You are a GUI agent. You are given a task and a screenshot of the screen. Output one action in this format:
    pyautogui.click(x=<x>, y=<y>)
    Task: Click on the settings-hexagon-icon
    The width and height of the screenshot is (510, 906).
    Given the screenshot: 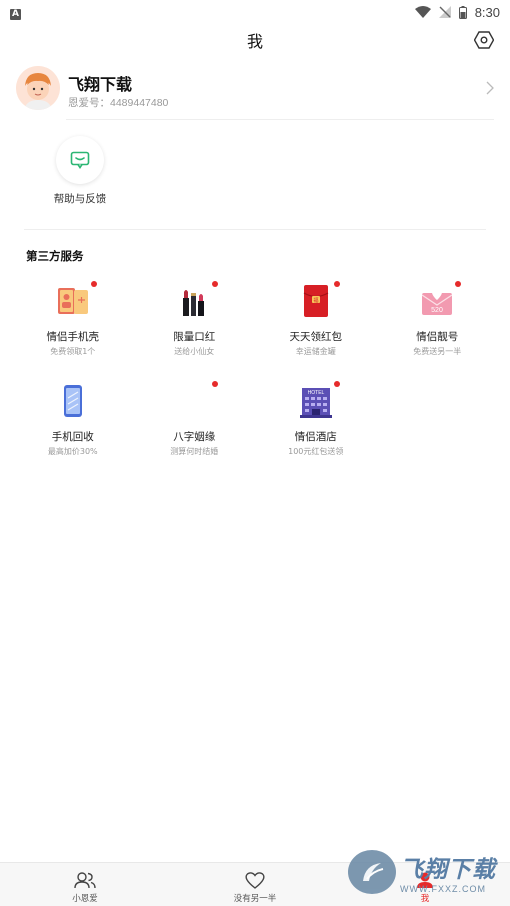 What is the action you would take?
    pyautogui.click(x=484, y=40)
    